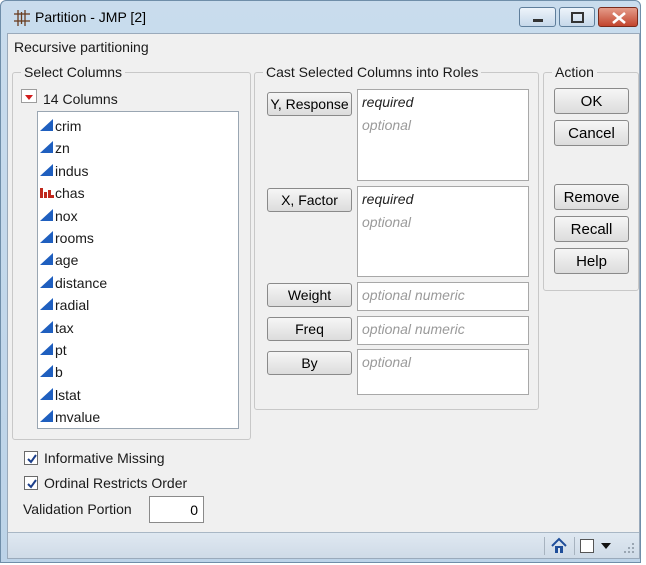  I want to click on select-columns-legend: Select Columns, so click(73, 72).